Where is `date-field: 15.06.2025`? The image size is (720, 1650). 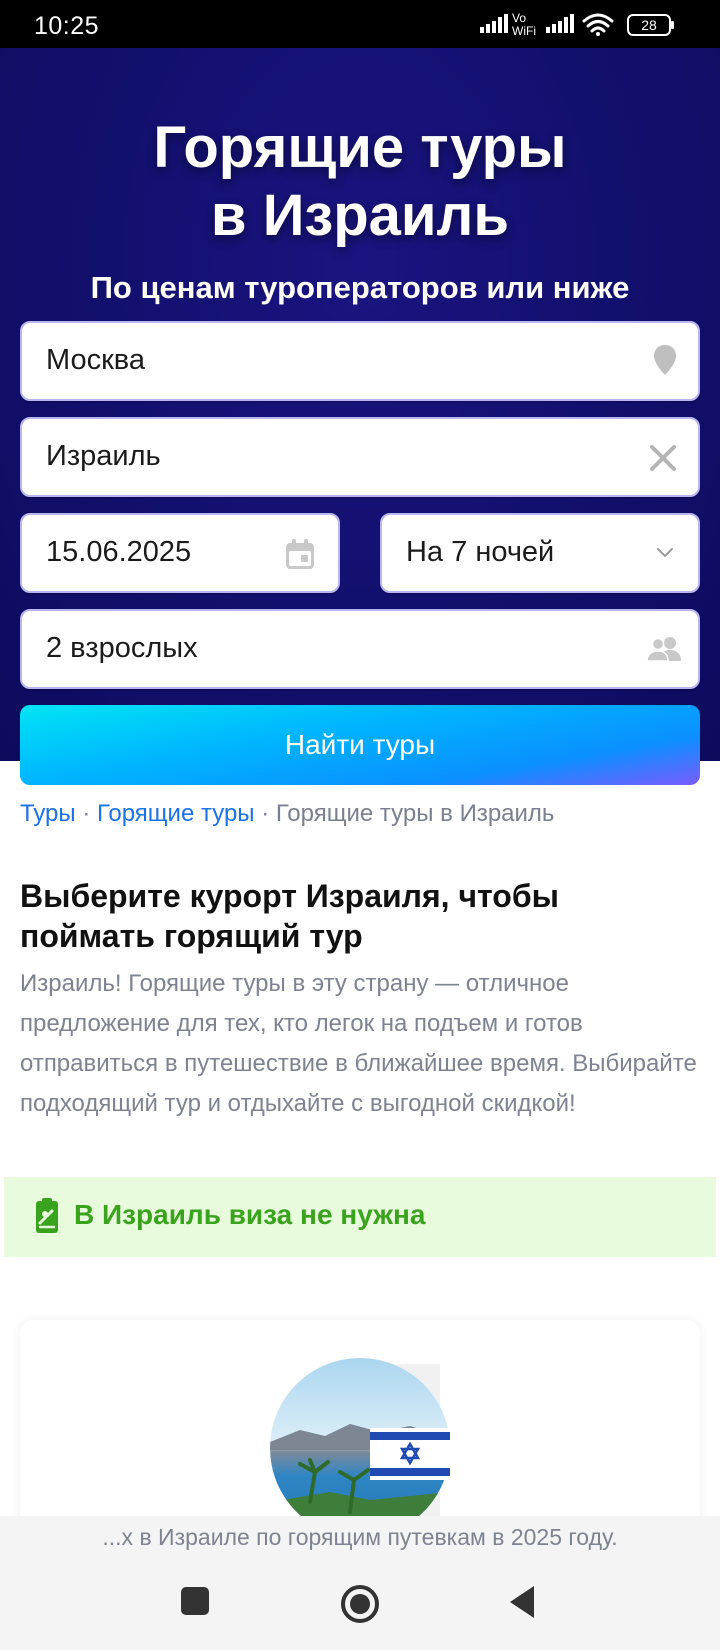
date-field: 15.06.2025 is located at coordinates (180, 553).